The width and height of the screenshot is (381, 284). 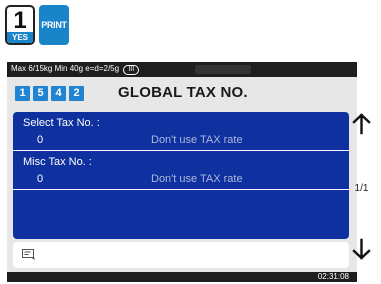 What do you see at coordinates (40, 179) in the screenshot?
I see `misc-tax-value: 0` at bounding box center [40, 179].